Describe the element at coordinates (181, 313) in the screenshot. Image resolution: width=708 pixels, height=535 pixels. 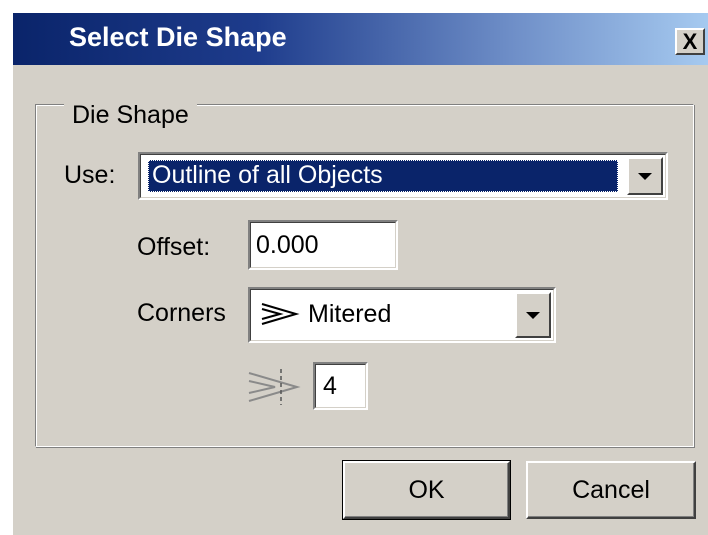
I see `corners-label: Corners` at that location.